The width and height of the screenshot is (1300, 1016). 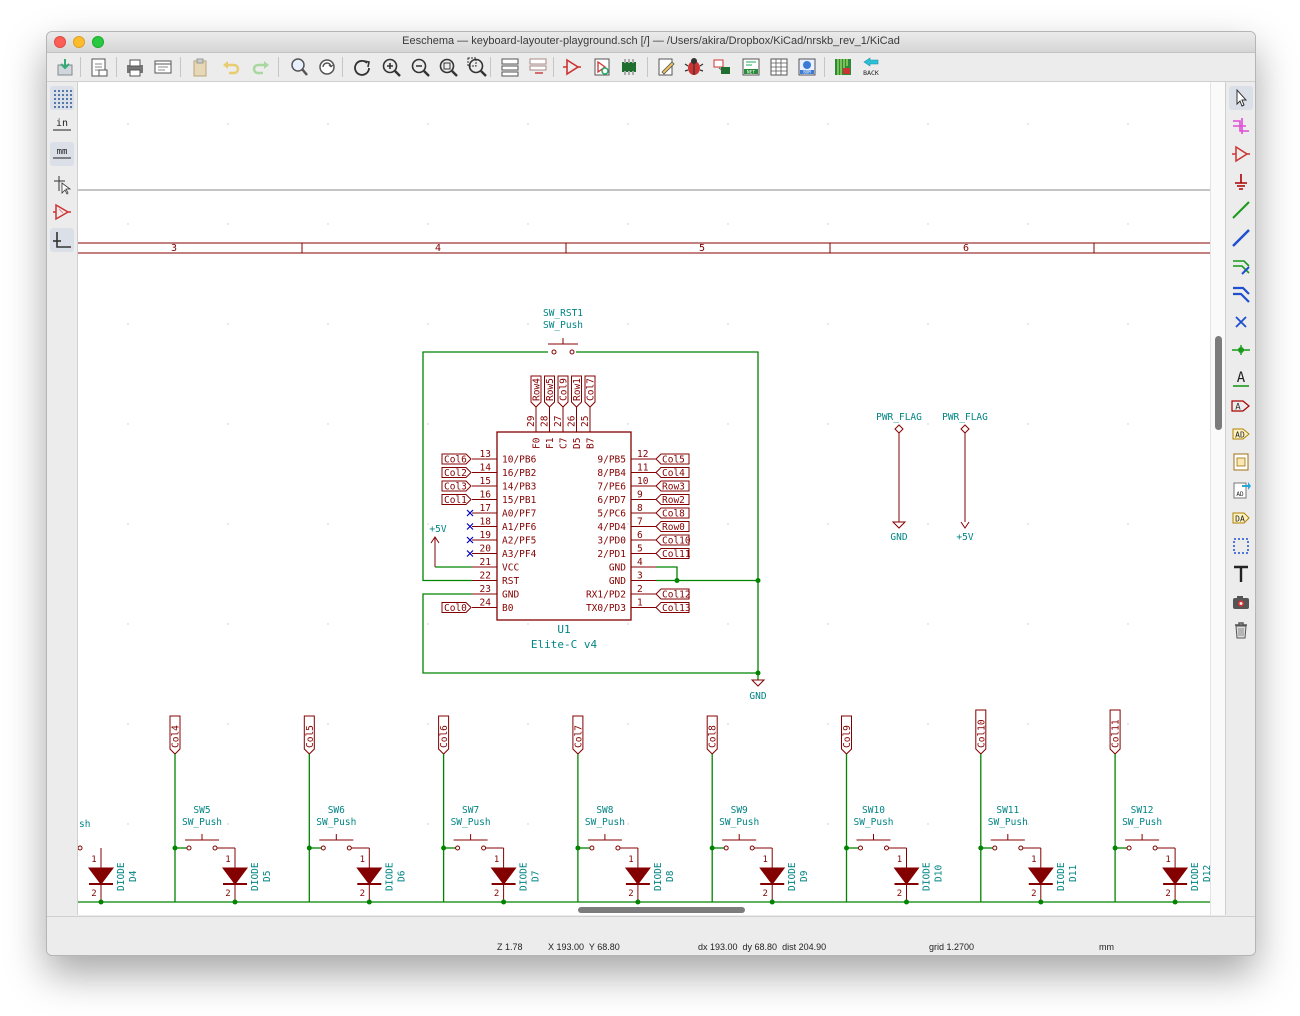 I want to click on inch-units-icon: in, so click(x=62, y=126).